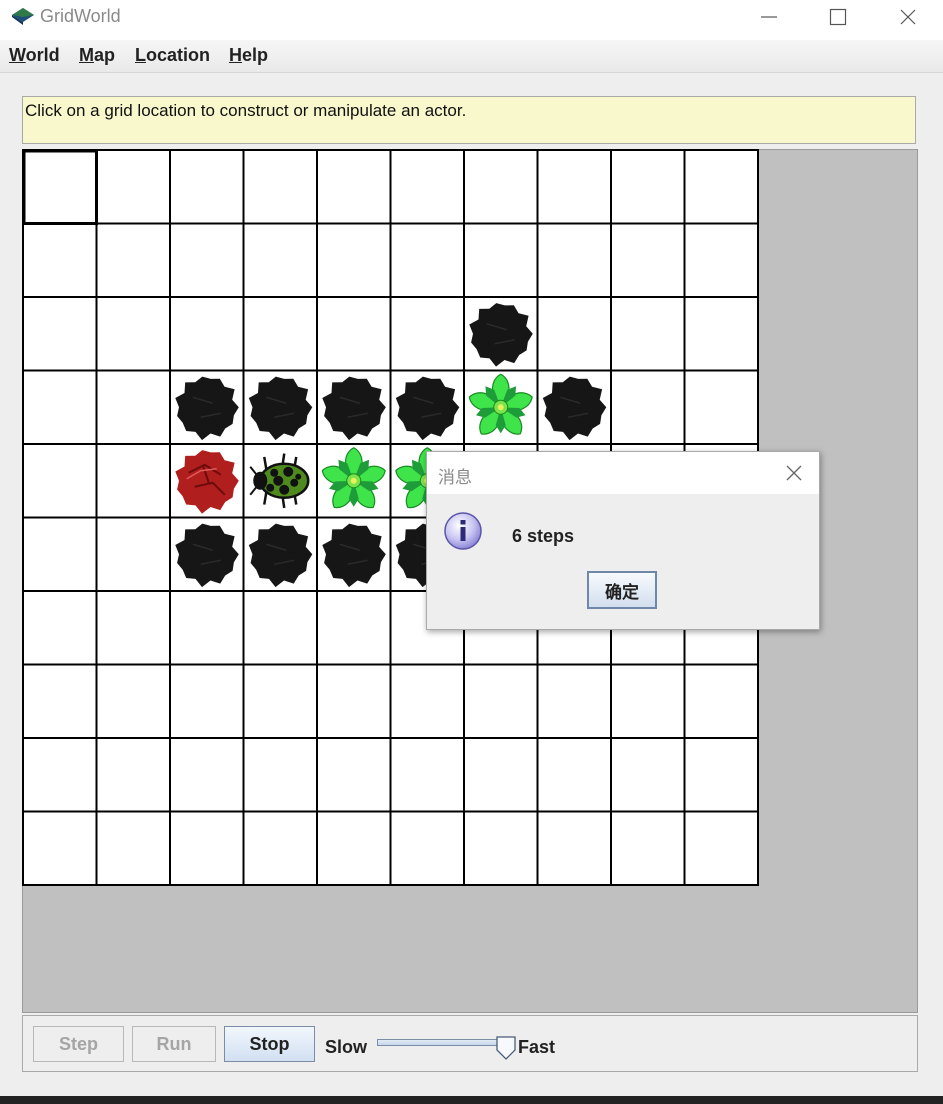 The width and height of the screenshot is (943, 1104). What do you see at coordinates (471, 18) in the screenshot?
I see `title-bar: GridWorld` at bounding box center [471, 18].